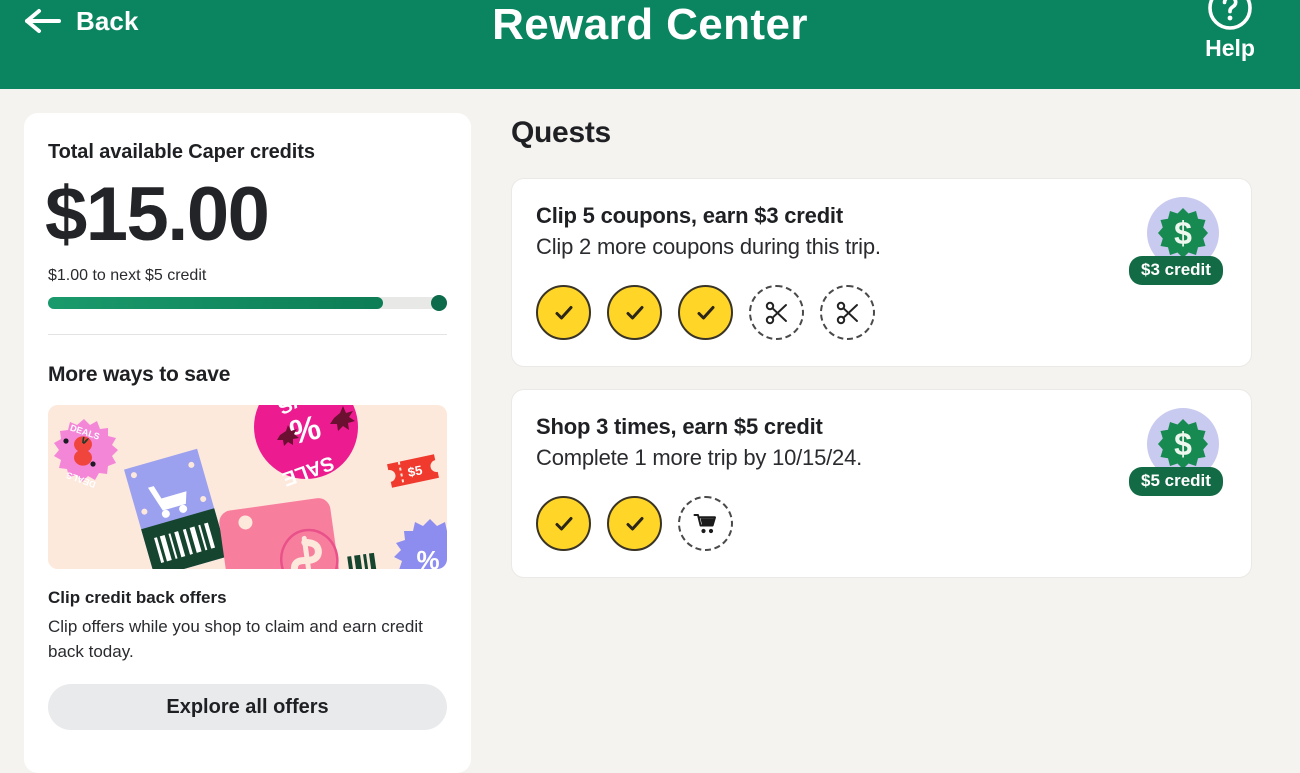  I want to click on quest-subtitle: Clip 2 more coupons during this trip., so click(708, 246).